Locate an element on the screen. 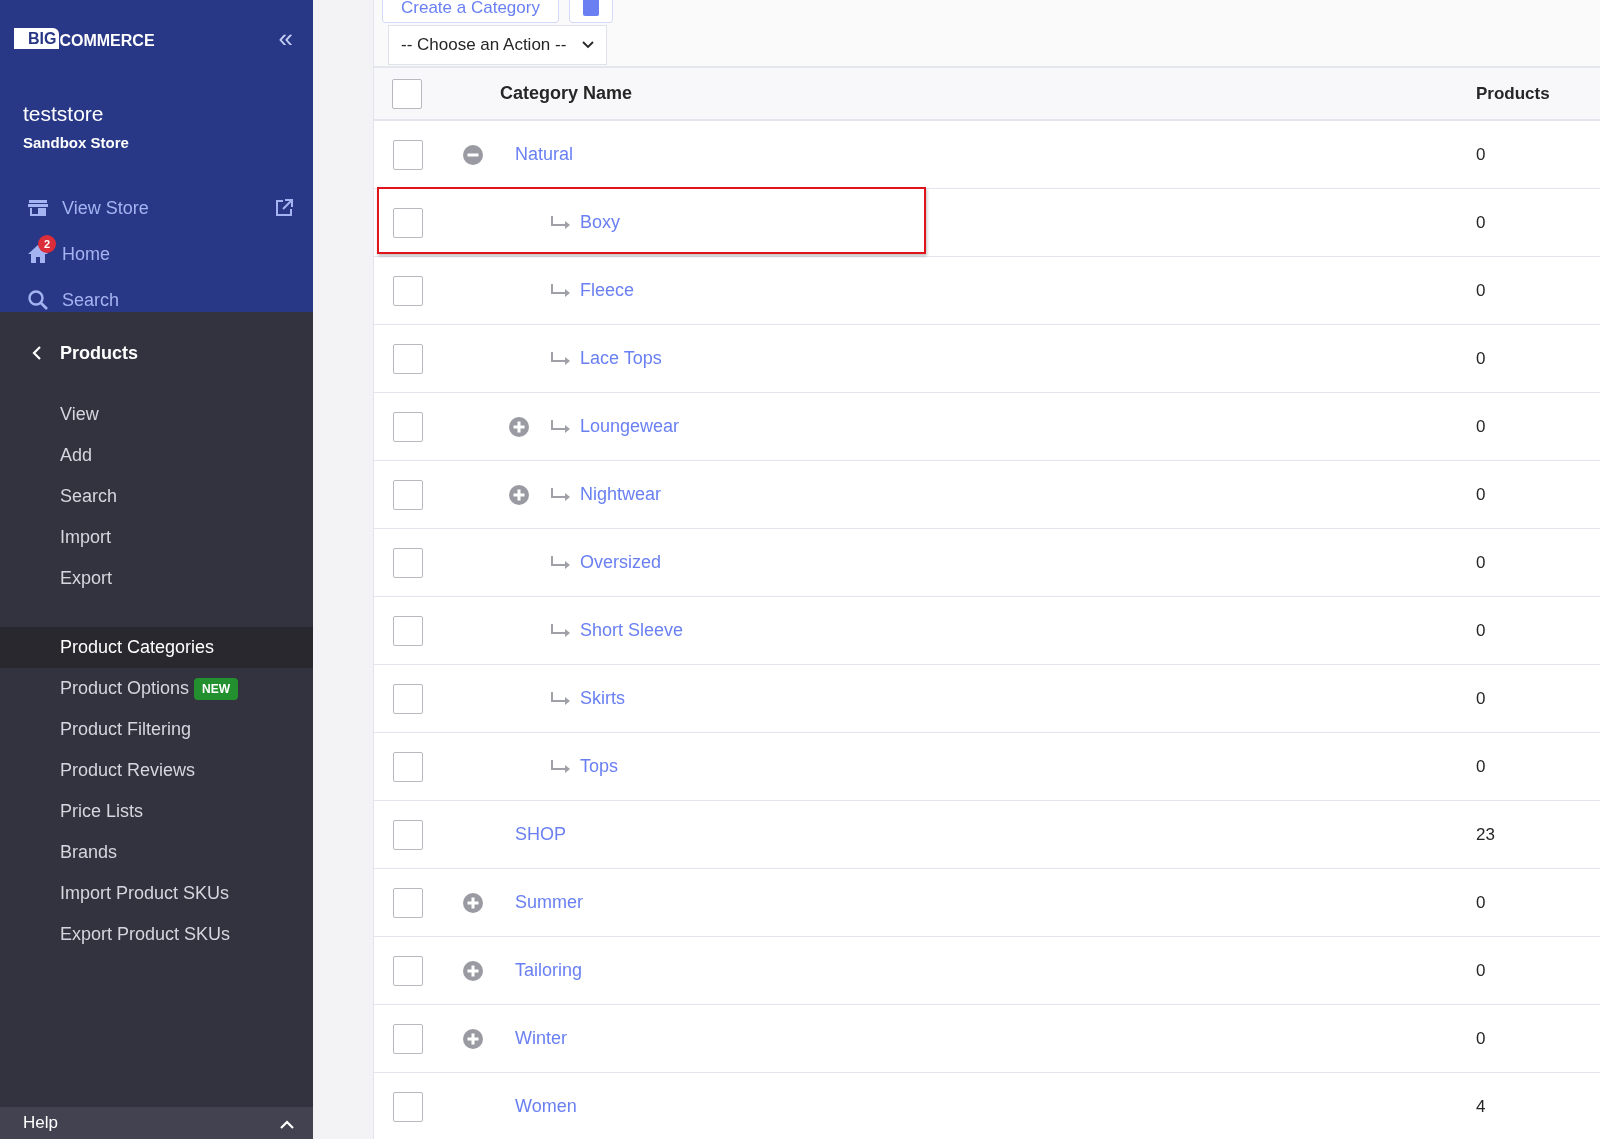 Image resolution: width=1600 pixels, height=1139 pixels. external-link-icon is located at coordinates (284, 208).